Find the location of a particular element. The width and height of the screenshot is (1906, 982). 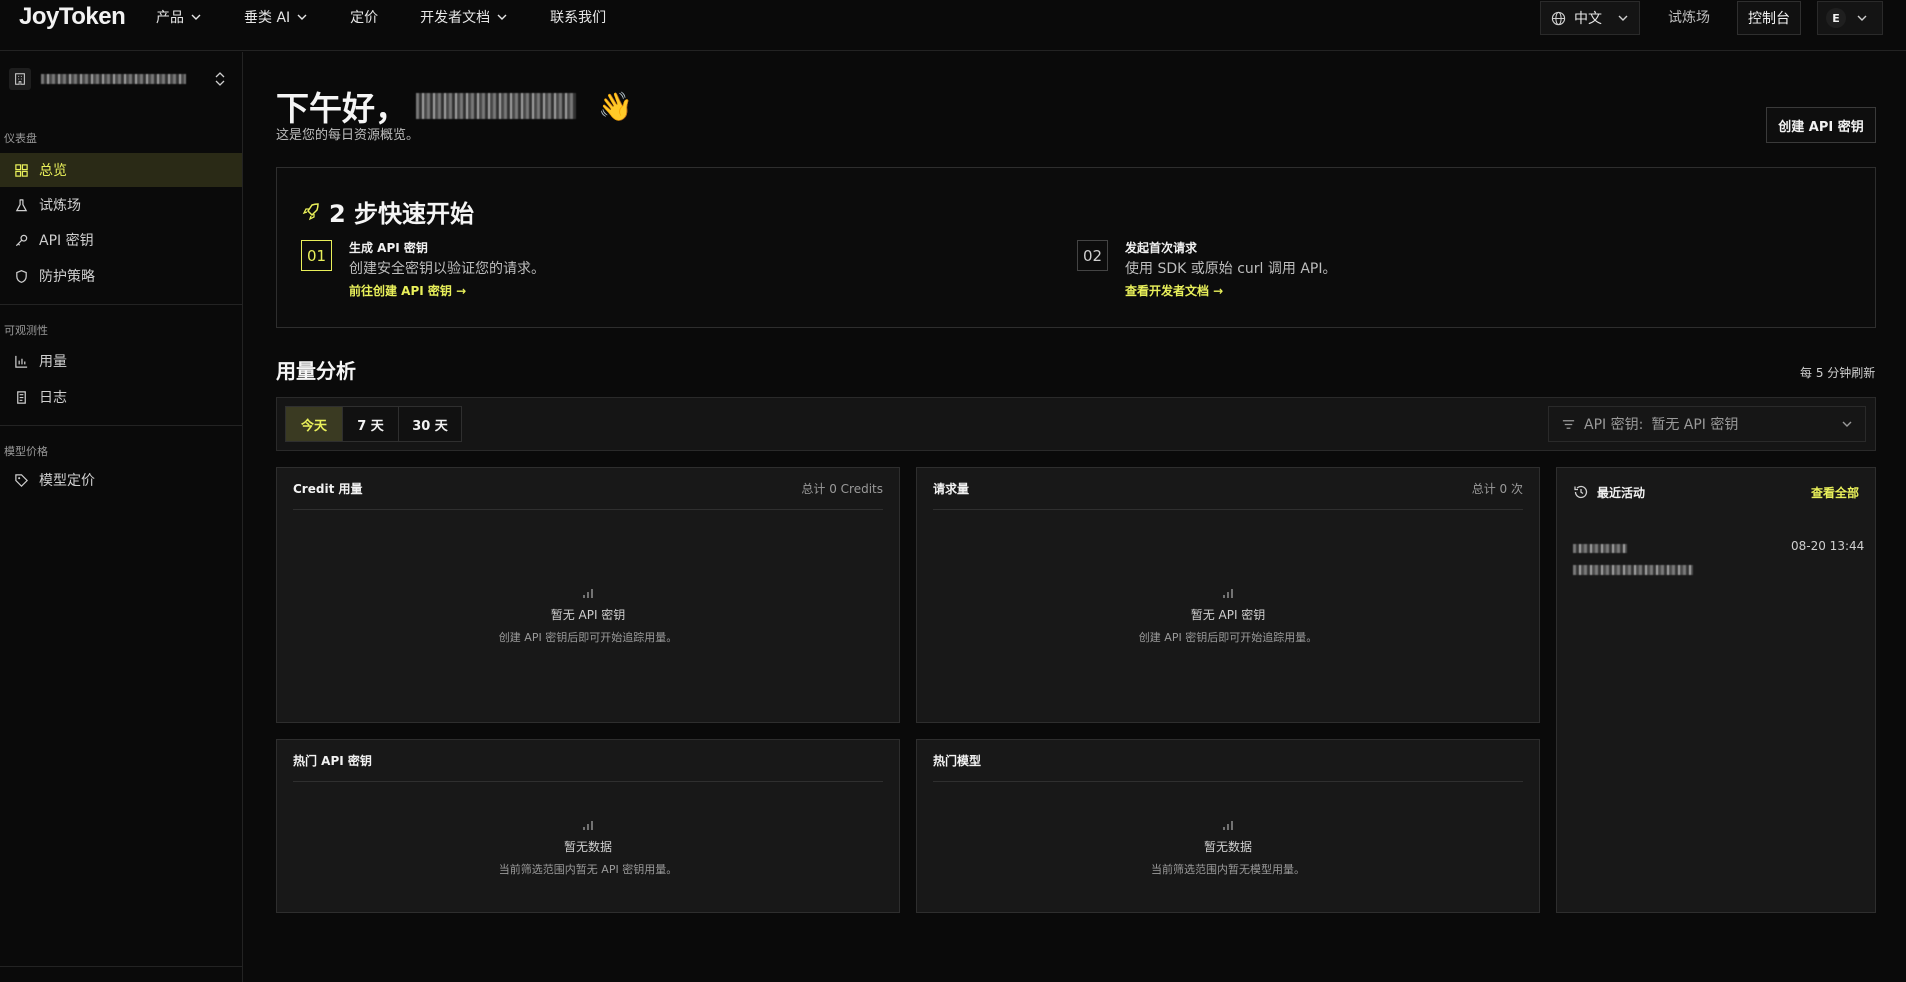

org-name-redacted is located at coordinates (113, 79).